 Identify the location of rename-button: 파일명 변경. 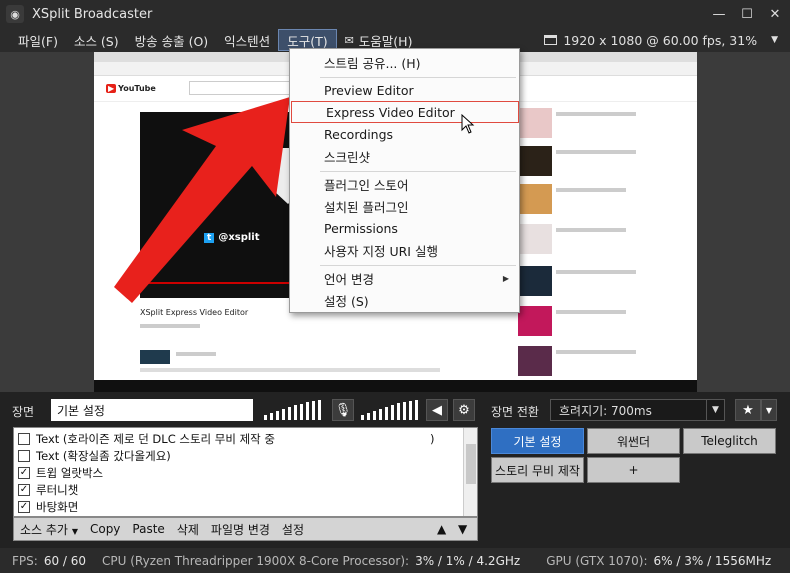
(240, 529).